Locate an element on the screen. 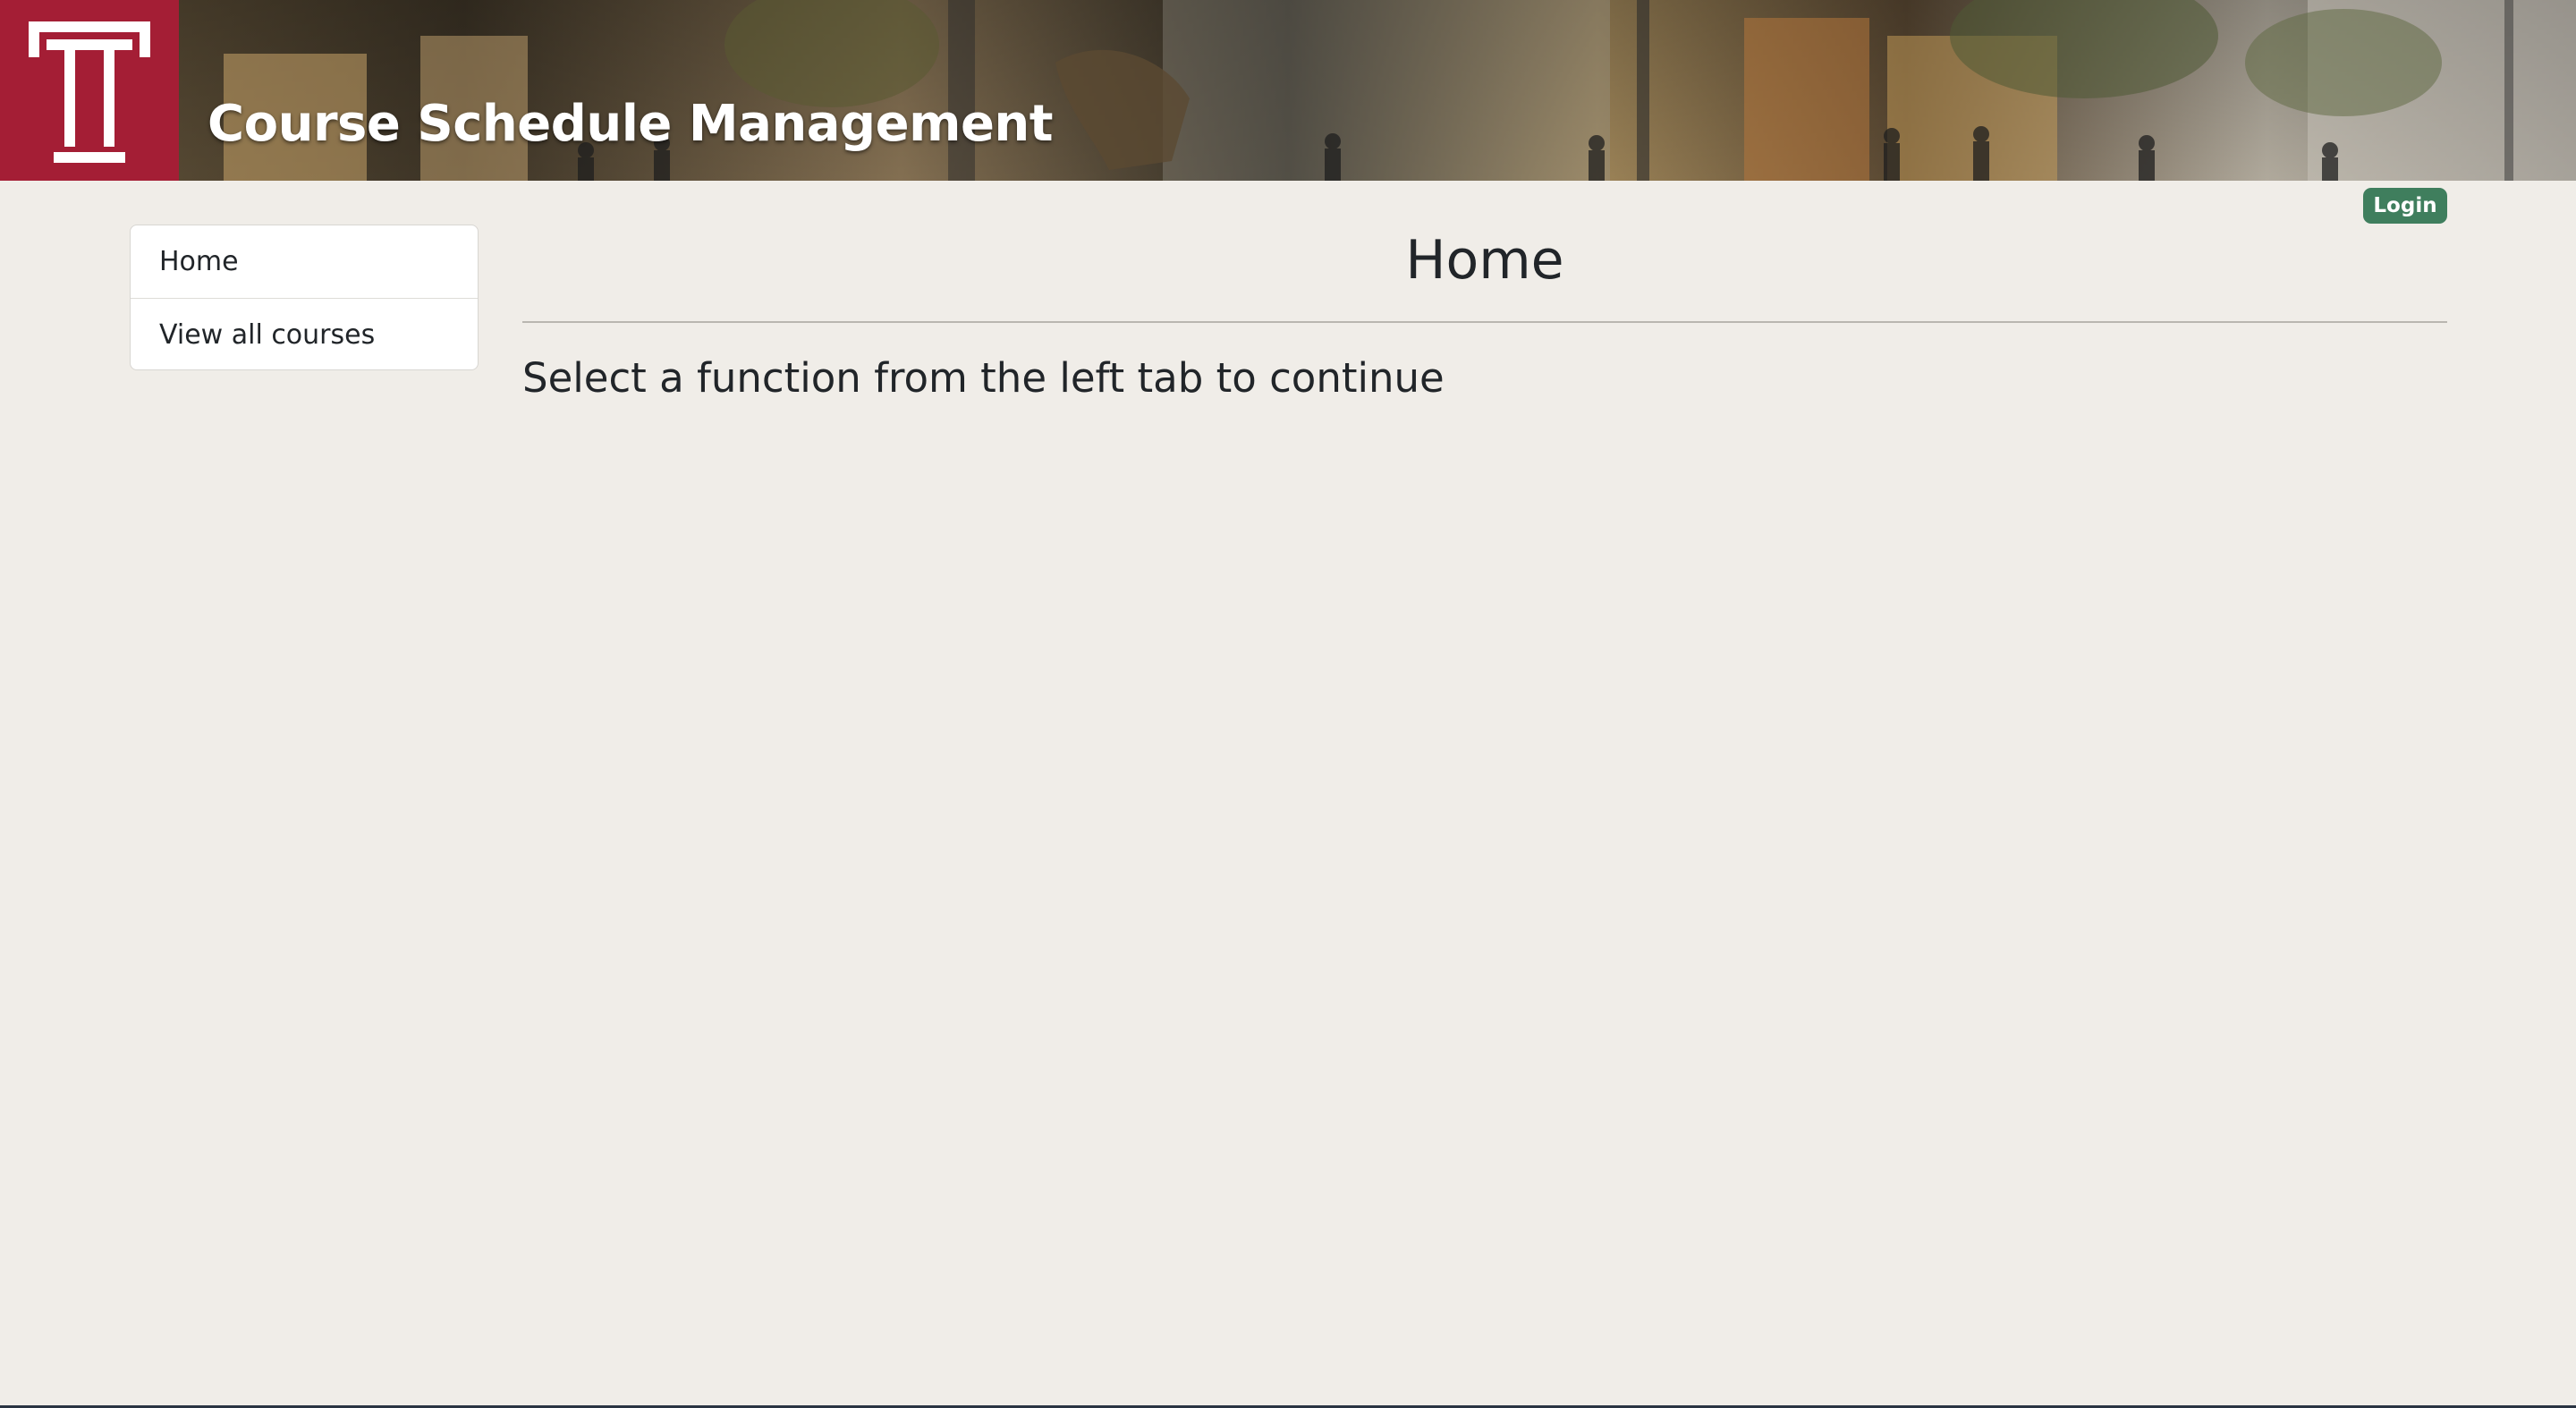 The width and height of the screenshot is (2576, 1408). sidebar-item-home: Home is located at coordinates (304, 261).